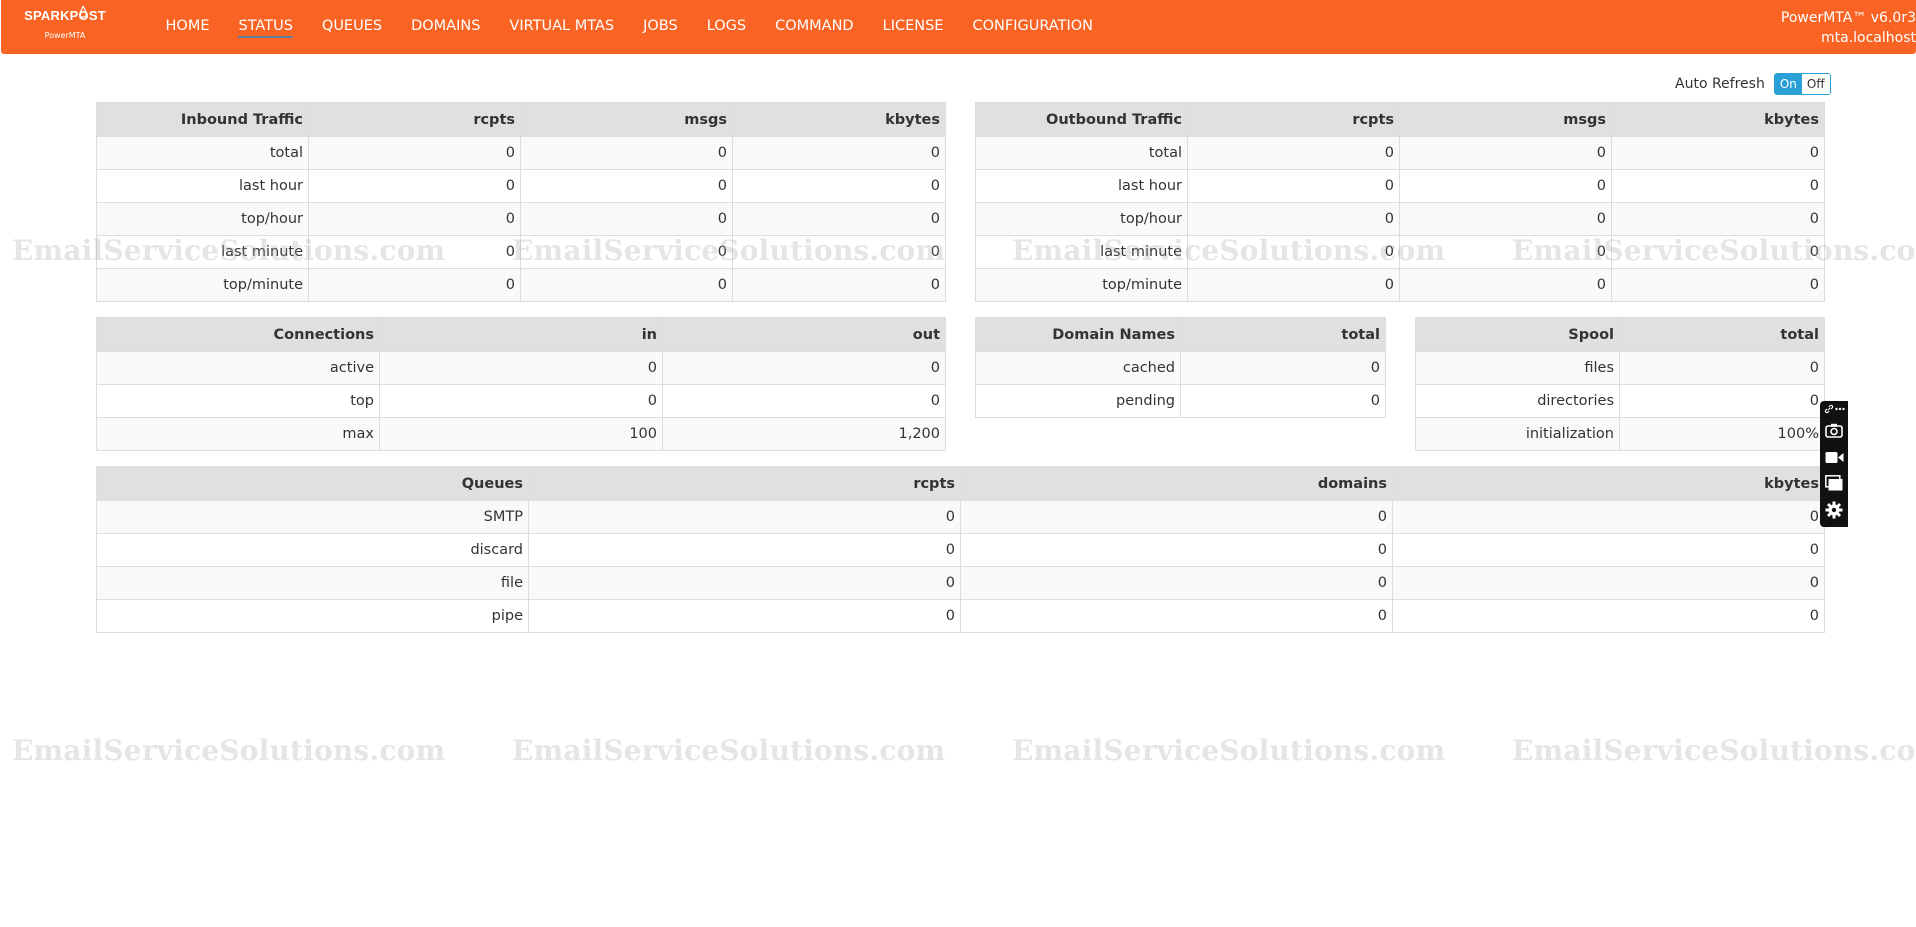 The width and height of the screenshot is (1916, 927). I want to click on table-row: total 0 0 0, so click(1400, 153).